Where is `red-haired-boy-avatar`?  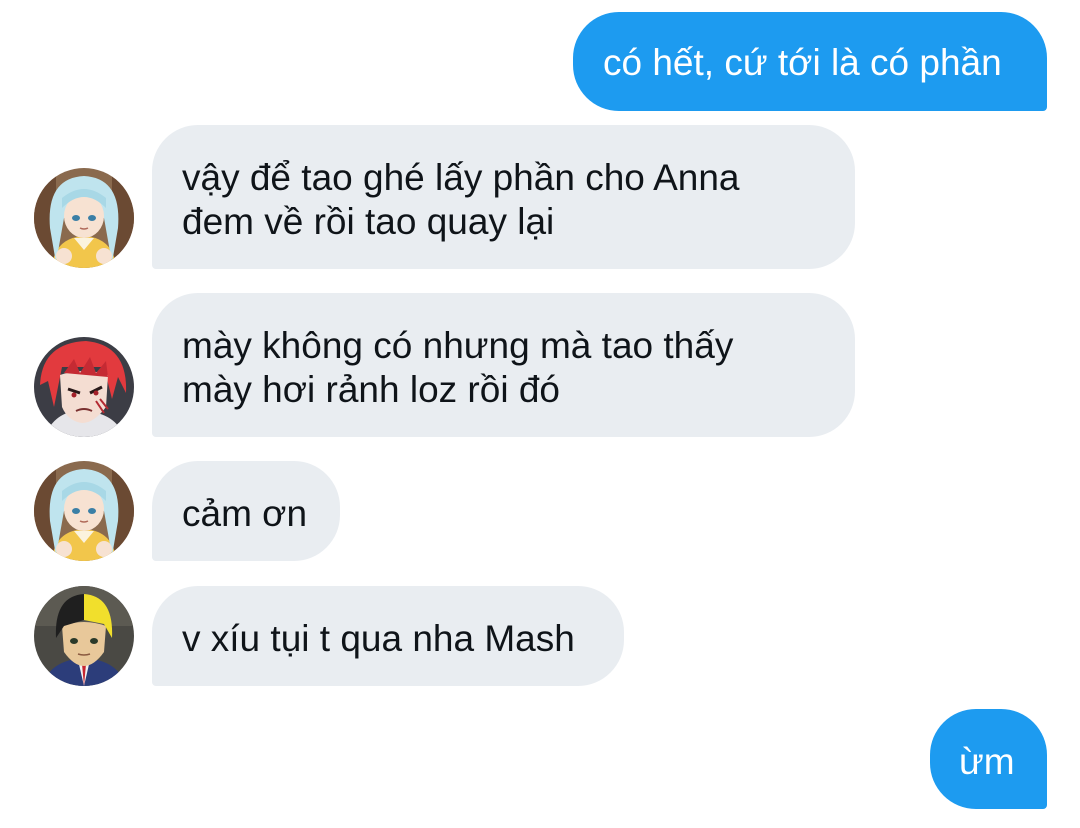
red-haired-boy-avatar is located at coordinates (84, 387).